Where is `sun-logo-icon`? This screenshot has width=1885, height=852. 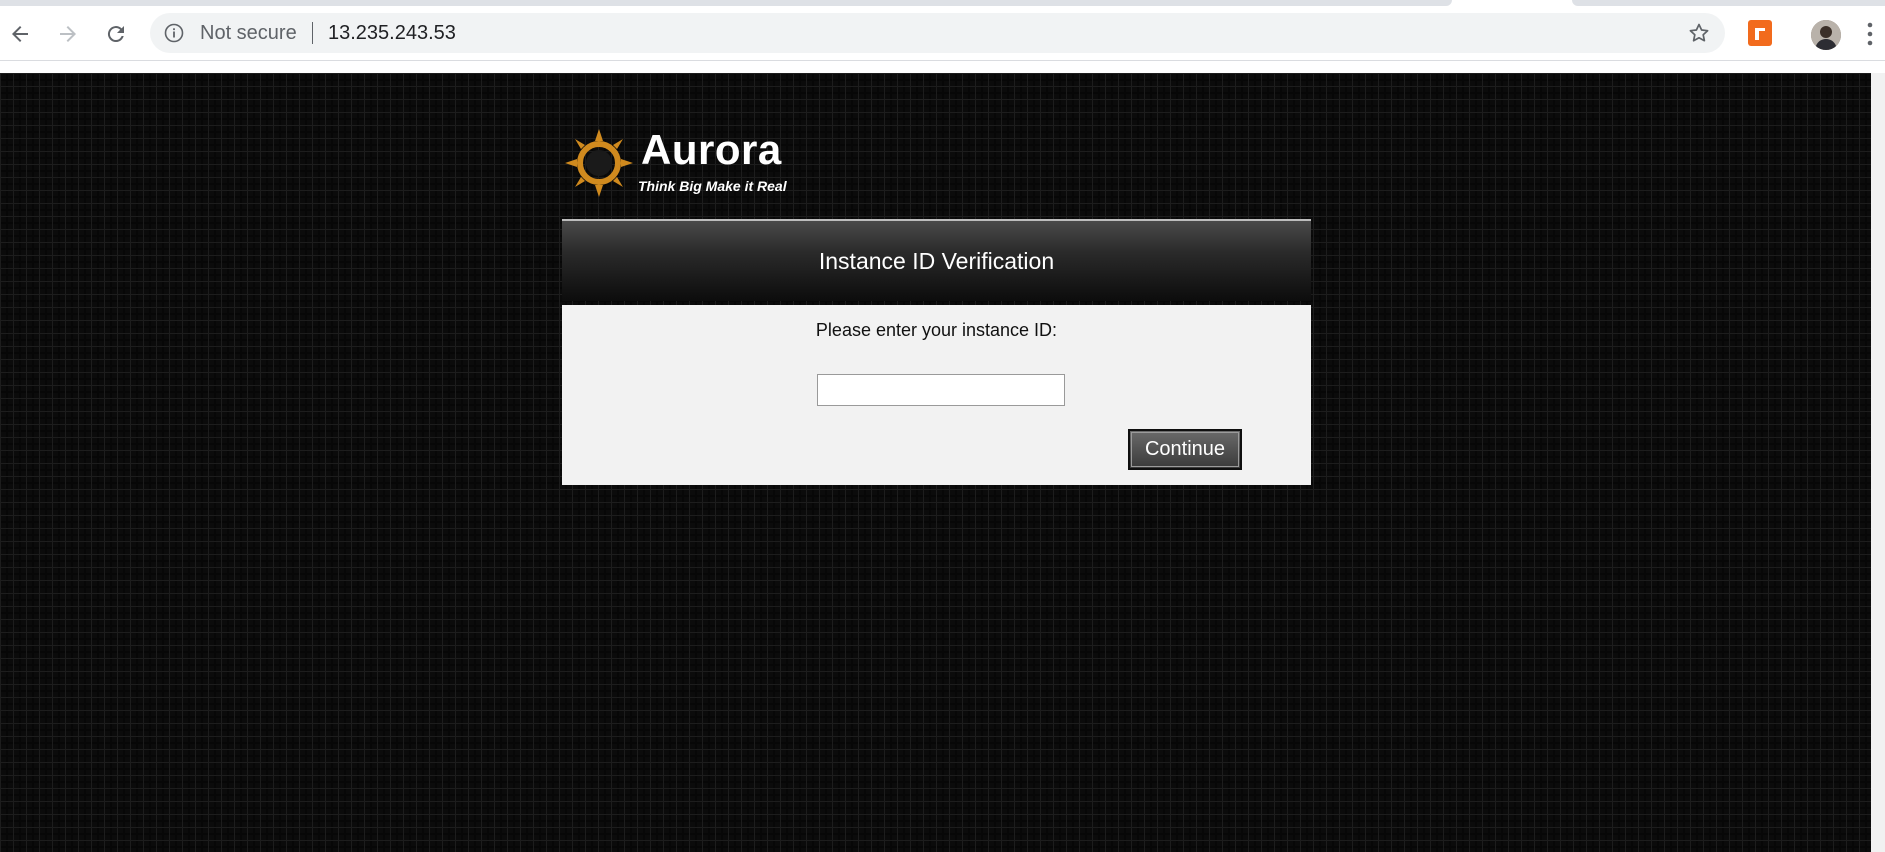 sun-logo-icon is located at coordinates (599, 163).